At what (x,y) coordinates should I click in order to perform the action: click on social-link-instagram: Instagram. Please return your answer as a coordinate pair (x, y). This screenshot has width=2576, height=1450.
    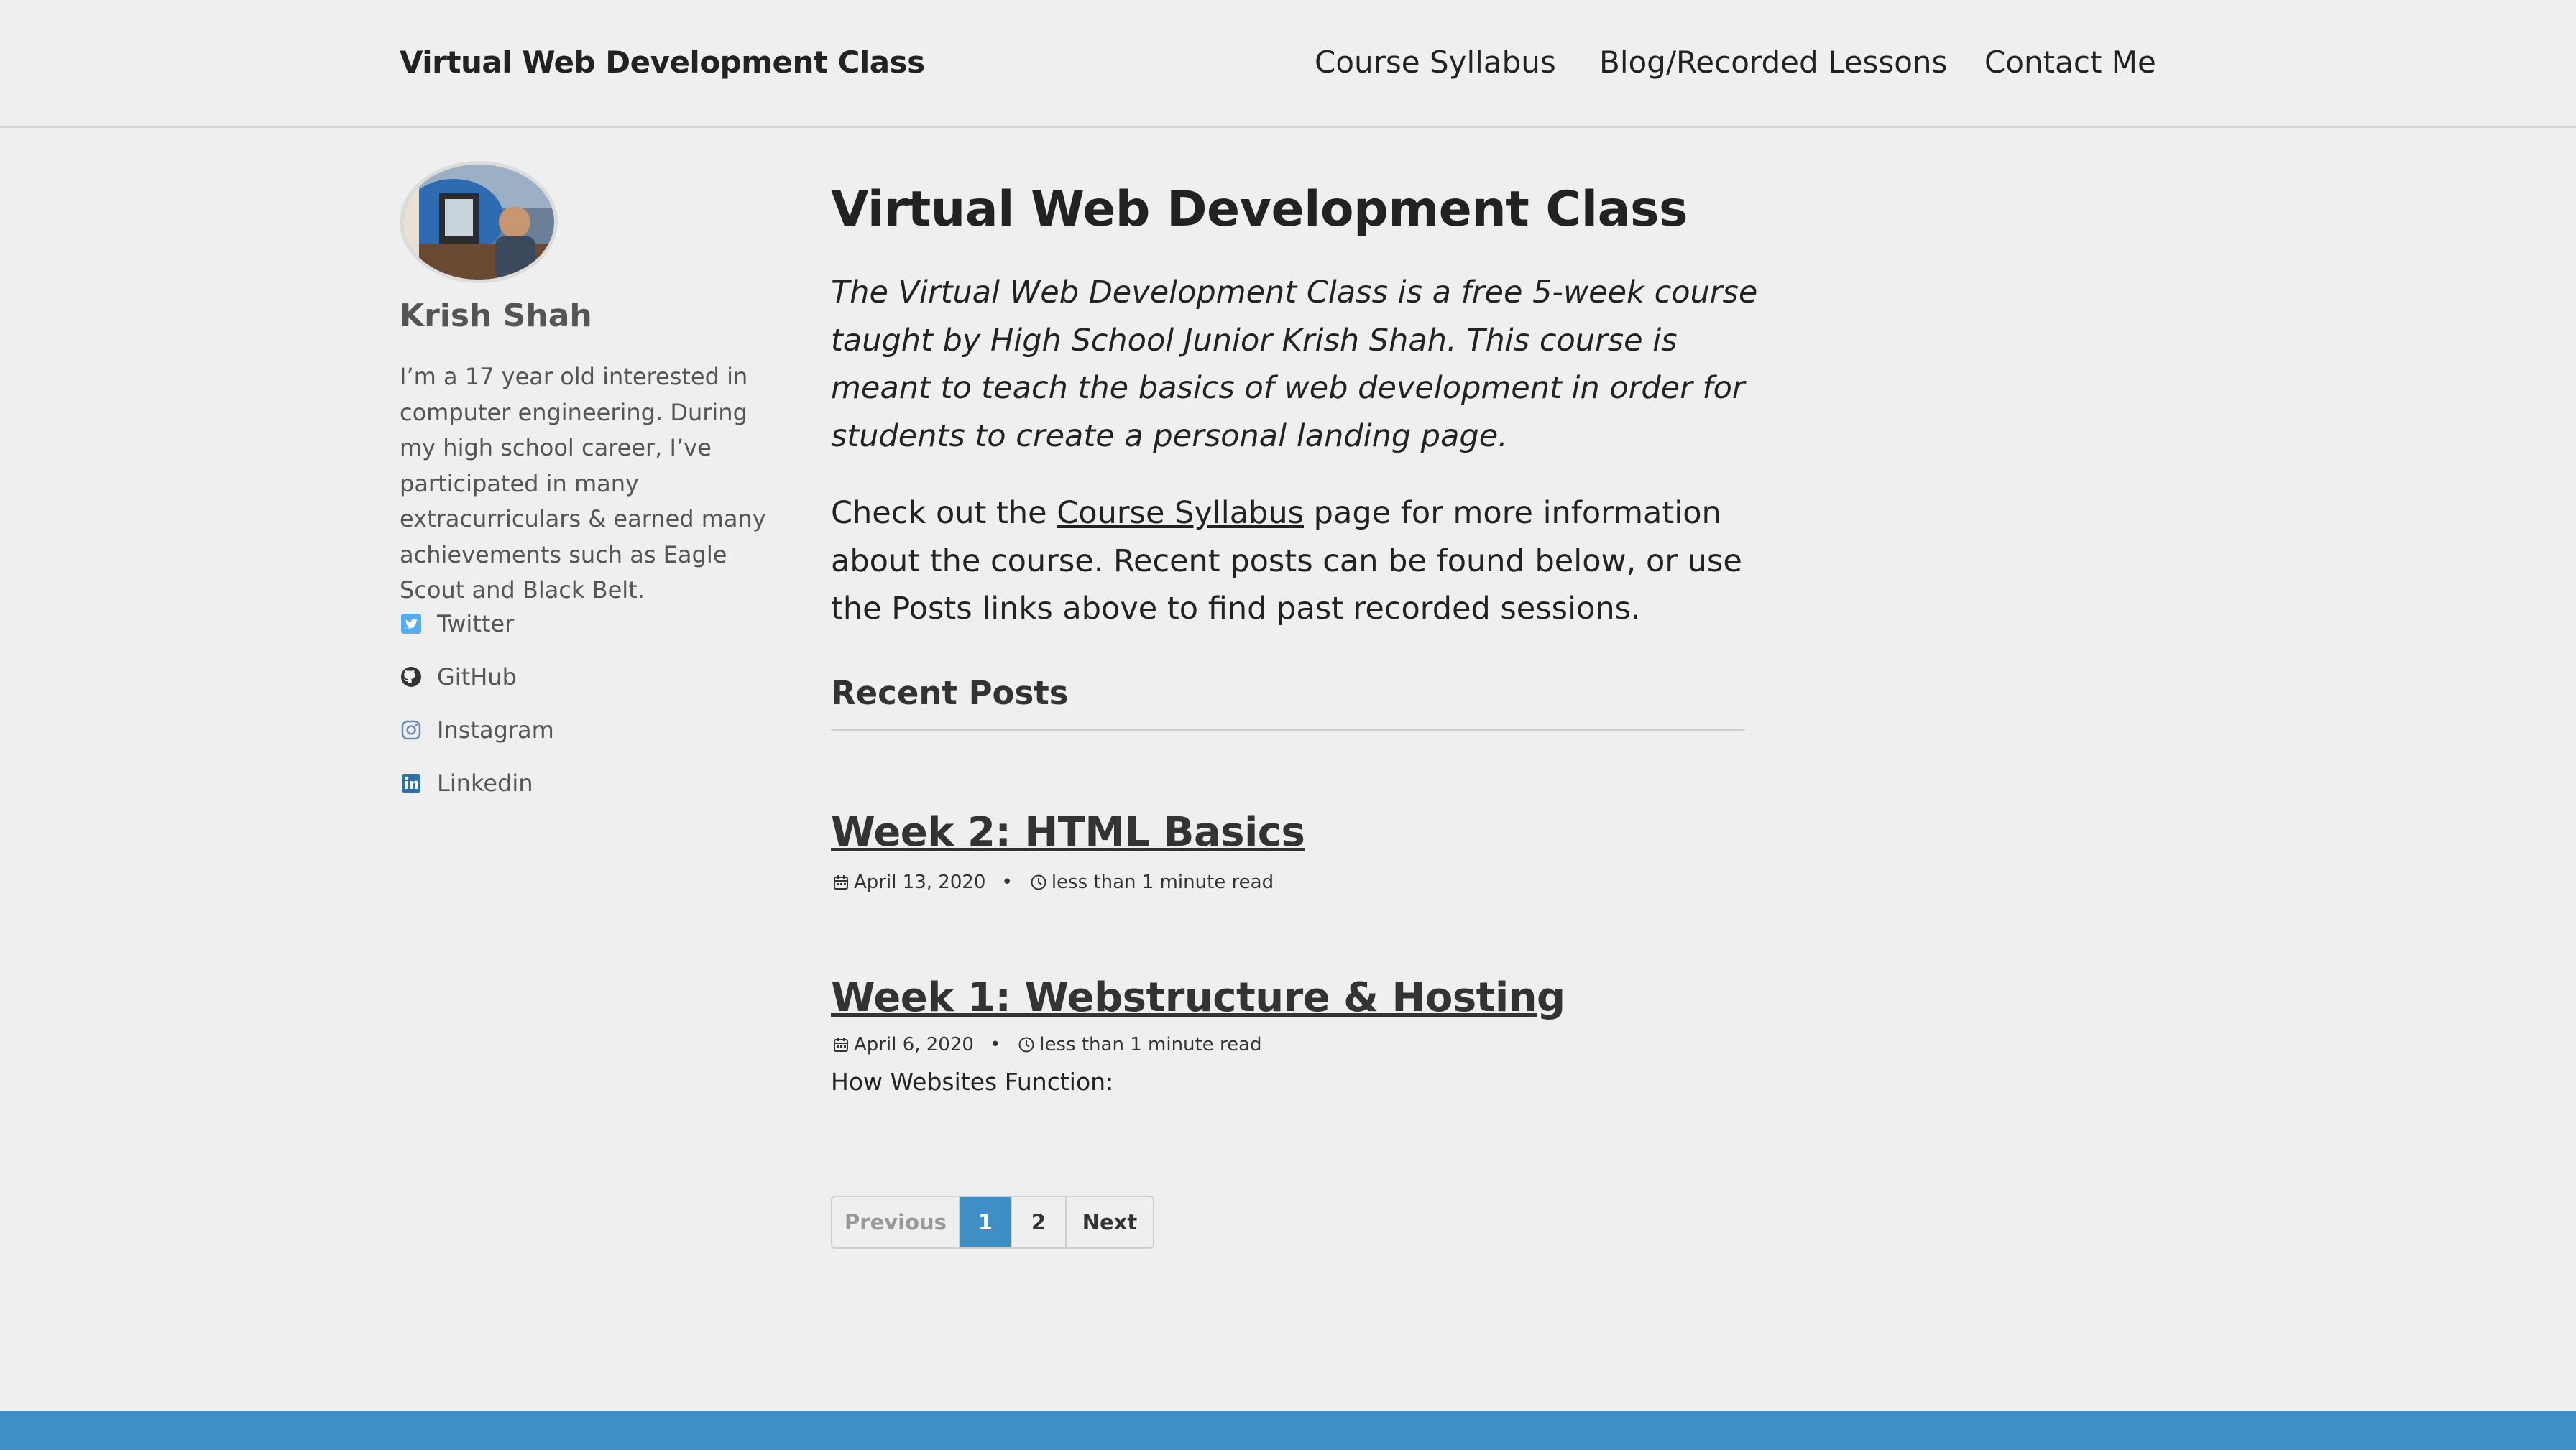
    Looking at the image, I should click on (477, 730).